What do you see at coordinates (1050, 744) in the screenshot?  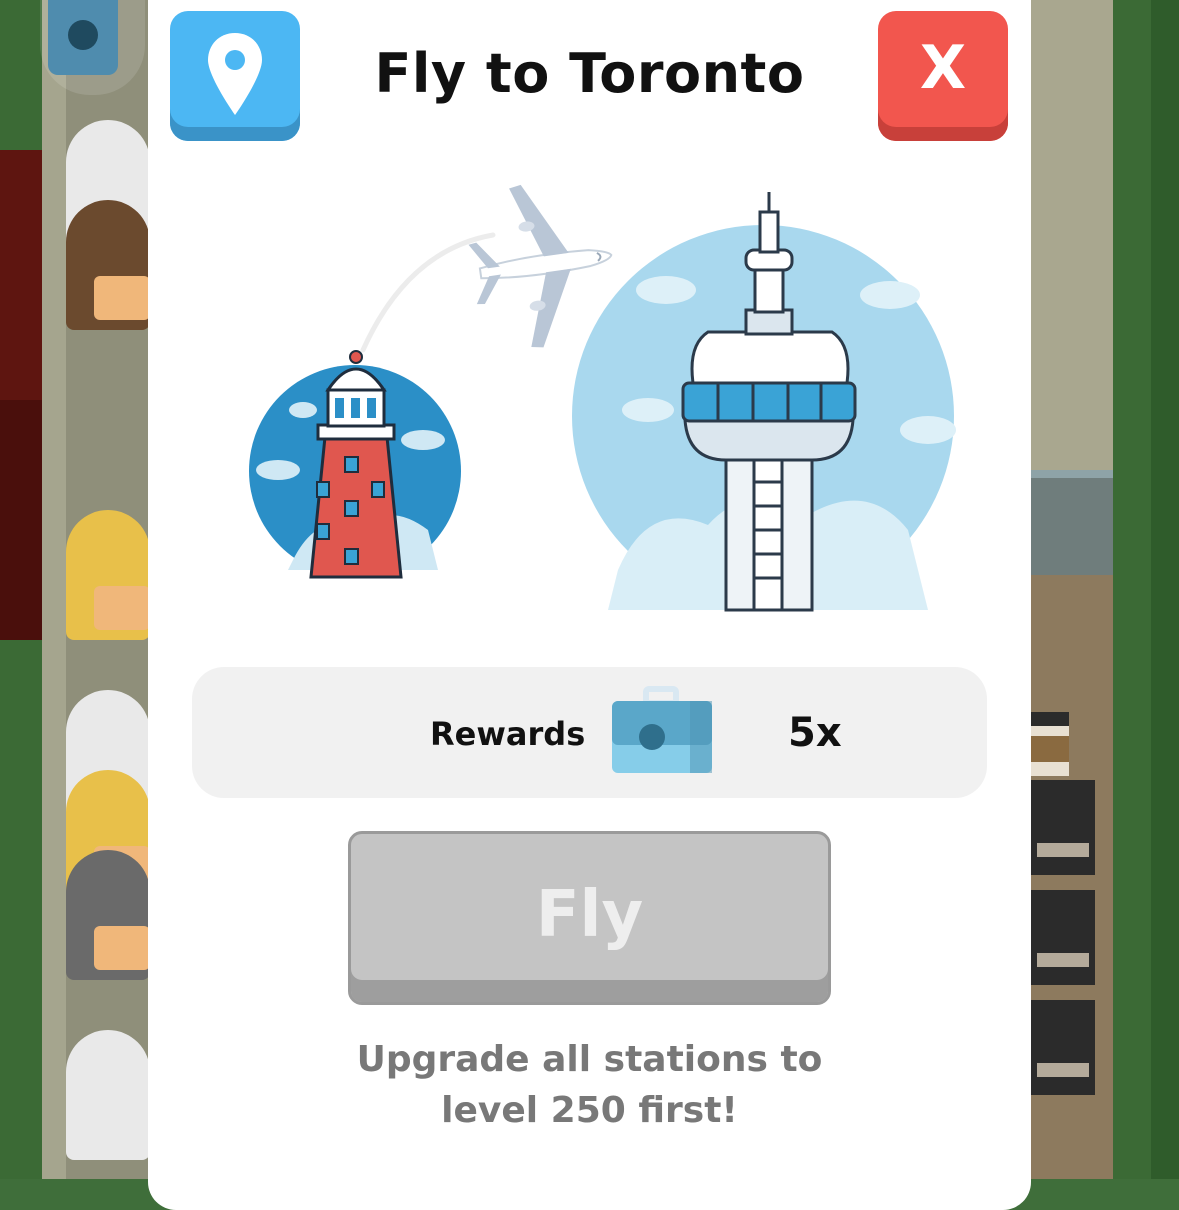 I see `background-coffee-cup` at bounding box center [1050, 744].